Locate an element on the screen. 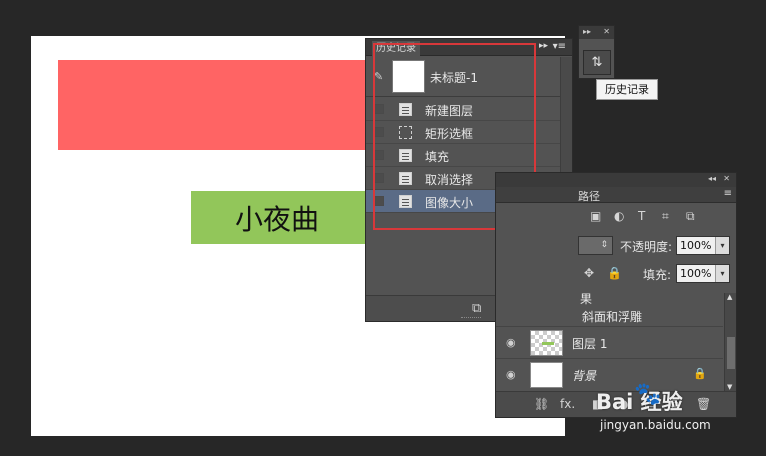  resize-grip is located at coordinates (471, 318).